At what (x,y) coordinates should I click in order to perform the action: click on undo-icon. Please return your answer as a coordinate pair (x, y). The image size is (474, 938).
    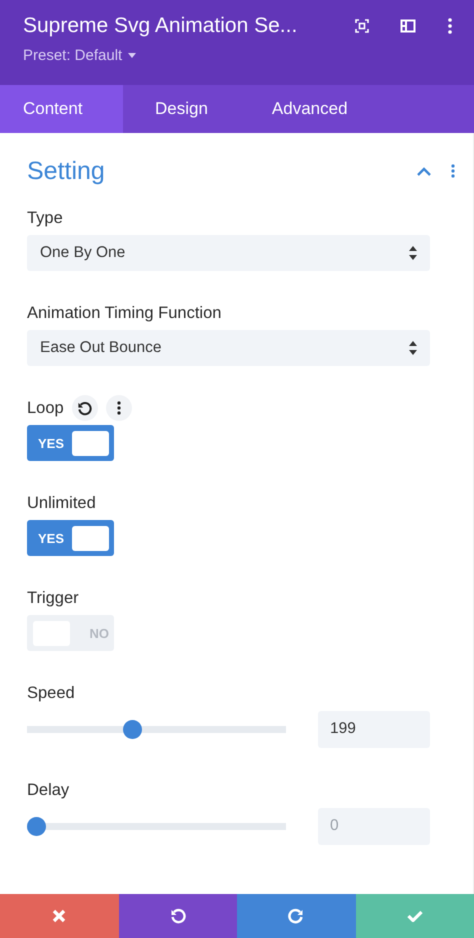
    Looking at the image, I should click on (178, 916).